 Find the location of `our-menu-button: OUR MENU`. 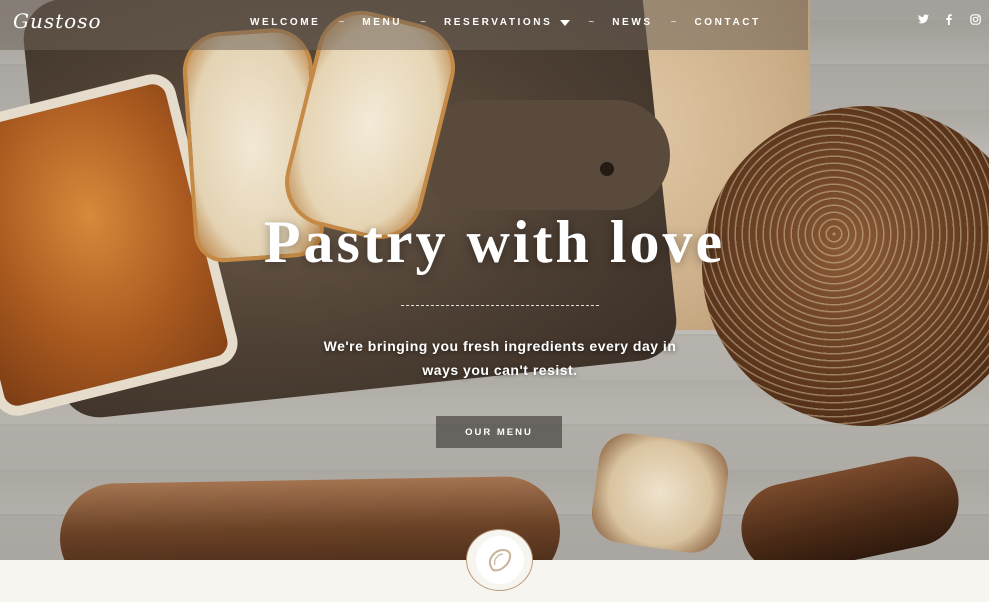

our-menu-button: OUR MENU is located at coordinates (499, 432).